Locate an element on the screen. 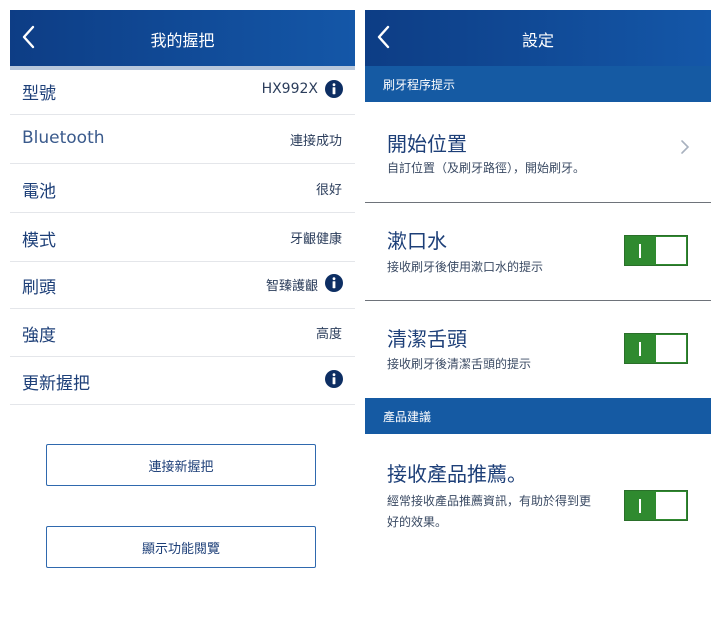 This screenshot has height=644, width=720. page-title: 設定 is located at coordinates (537, 40).